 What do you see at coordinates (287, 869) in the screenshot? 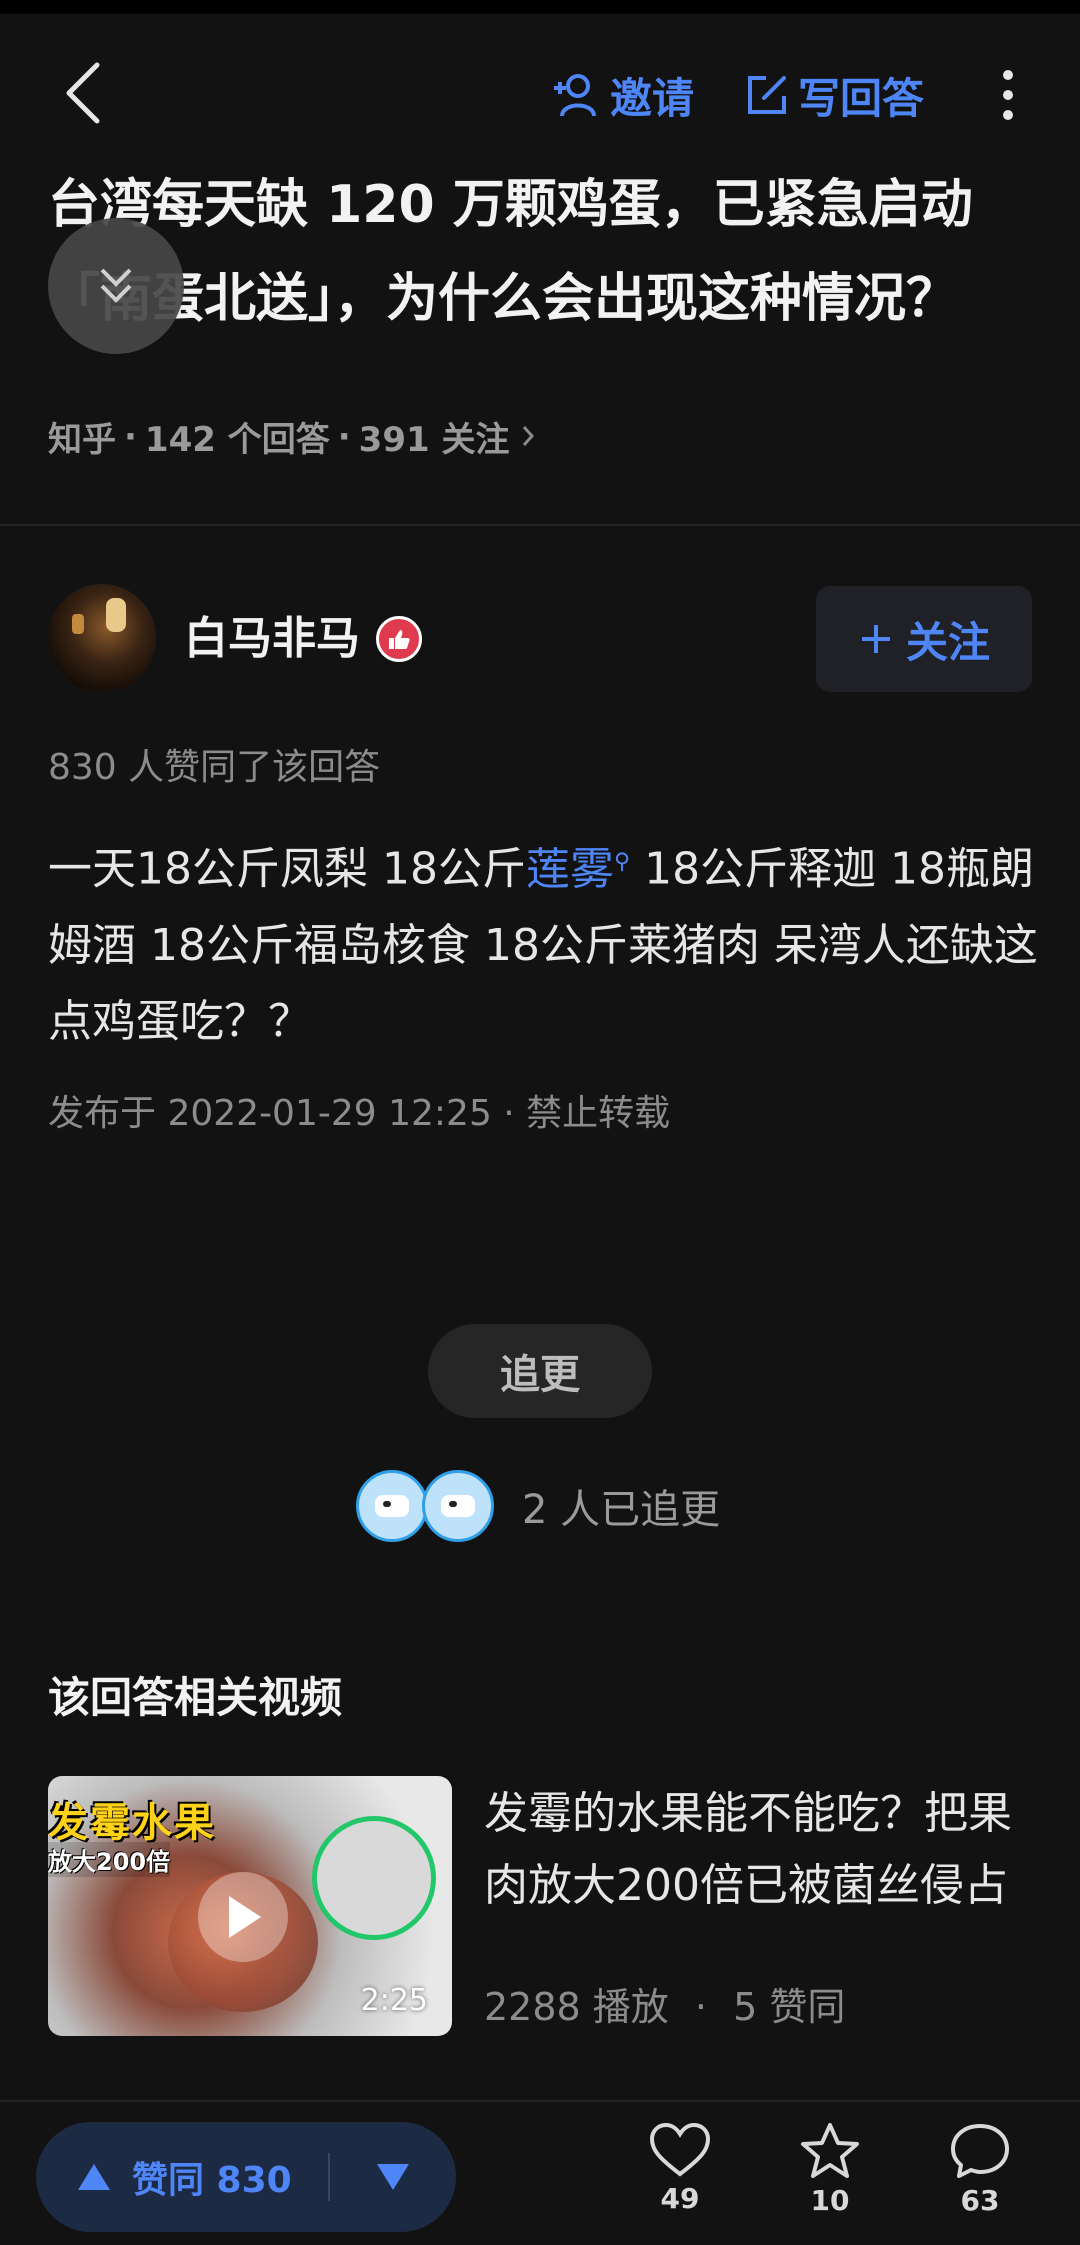
I see `answer-text-part-1: 一天18公斤凤梨 18公斤` at bounding box center [287, 869].